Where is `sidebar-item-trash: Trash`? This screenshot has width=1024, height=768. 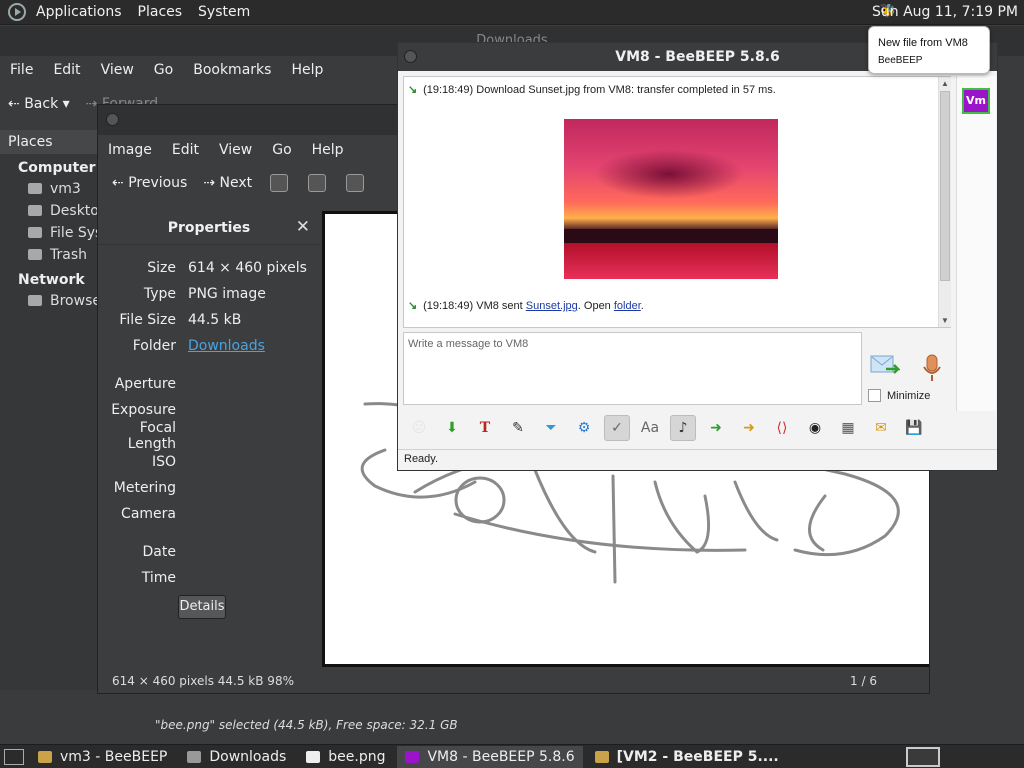 sidebar-item-trash: Trash is located at coordinates (50, 255).